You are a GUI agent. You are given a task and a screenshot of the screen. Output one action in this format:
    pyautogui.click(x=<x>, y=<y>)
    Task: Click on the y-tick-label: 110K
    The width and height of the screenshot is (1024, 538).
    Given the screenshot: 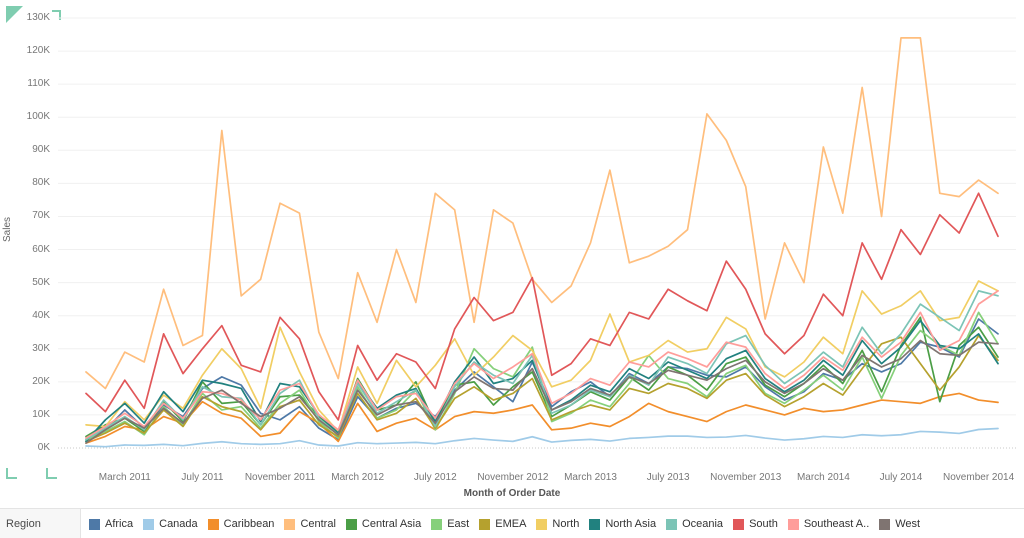 What is the action you would take?
    pyautogui.click(x=38, y=84)
    